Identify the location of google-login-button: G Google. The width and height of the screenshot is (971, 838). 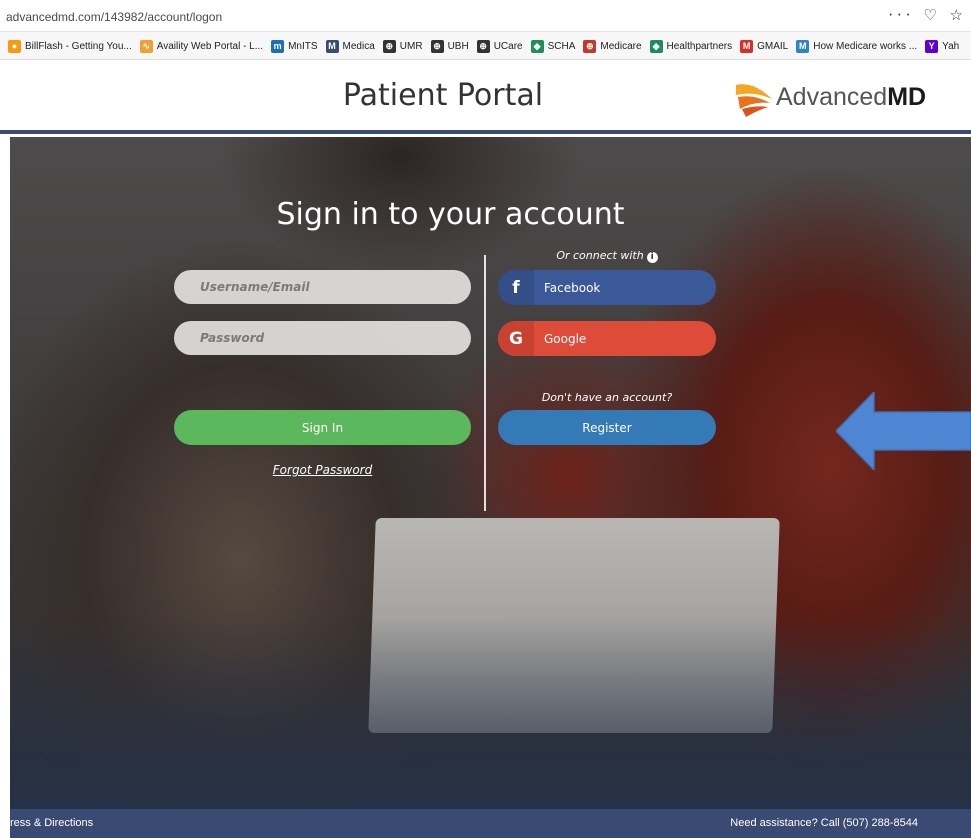
(607, 338).